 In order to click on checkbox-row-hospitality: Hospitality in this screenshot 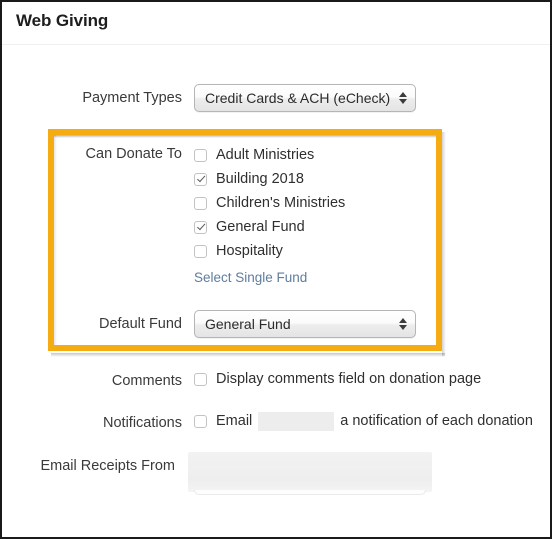, I will do `click(269, 251)`.